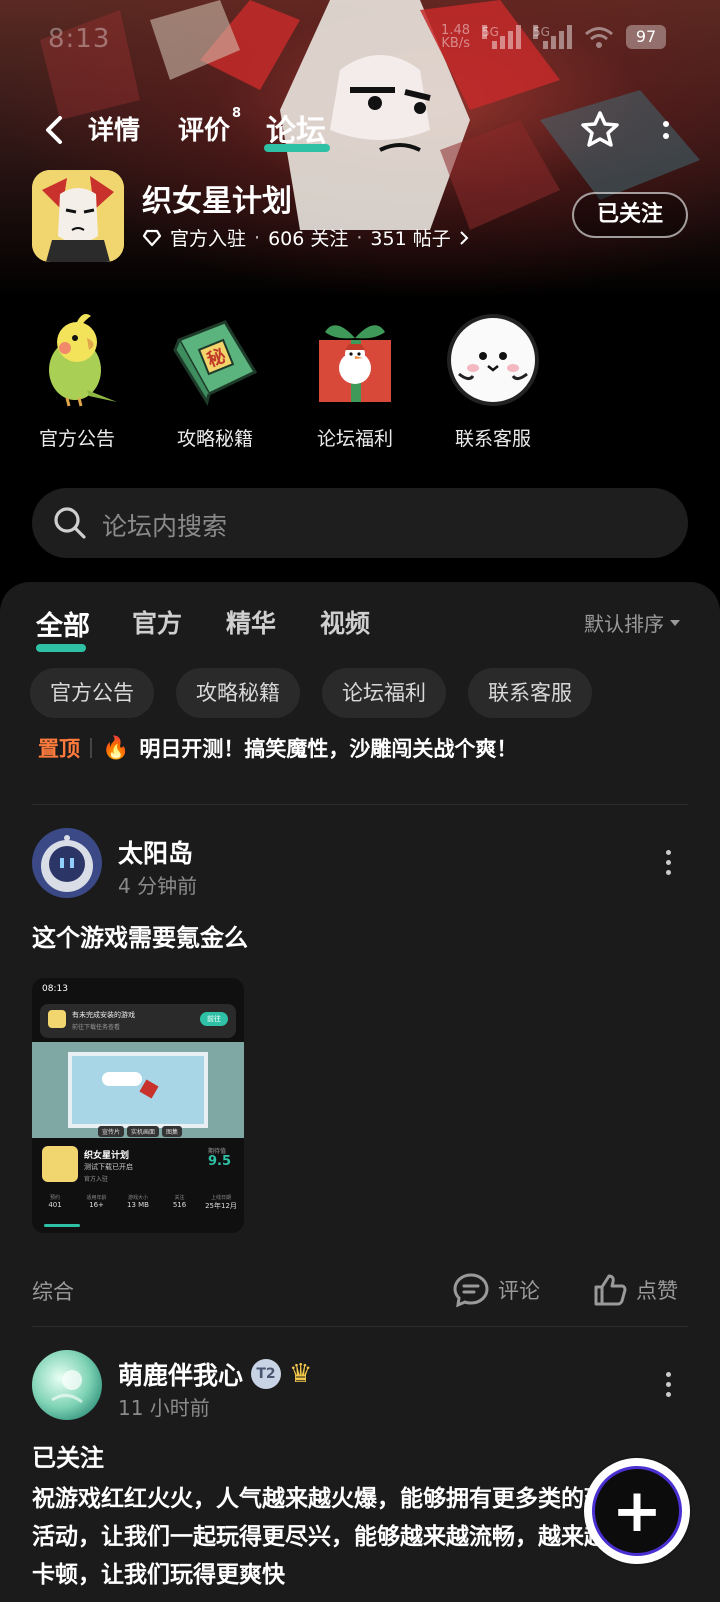  I want to click on post-title: 这个游戏需要氪金么, so click(140, 938).